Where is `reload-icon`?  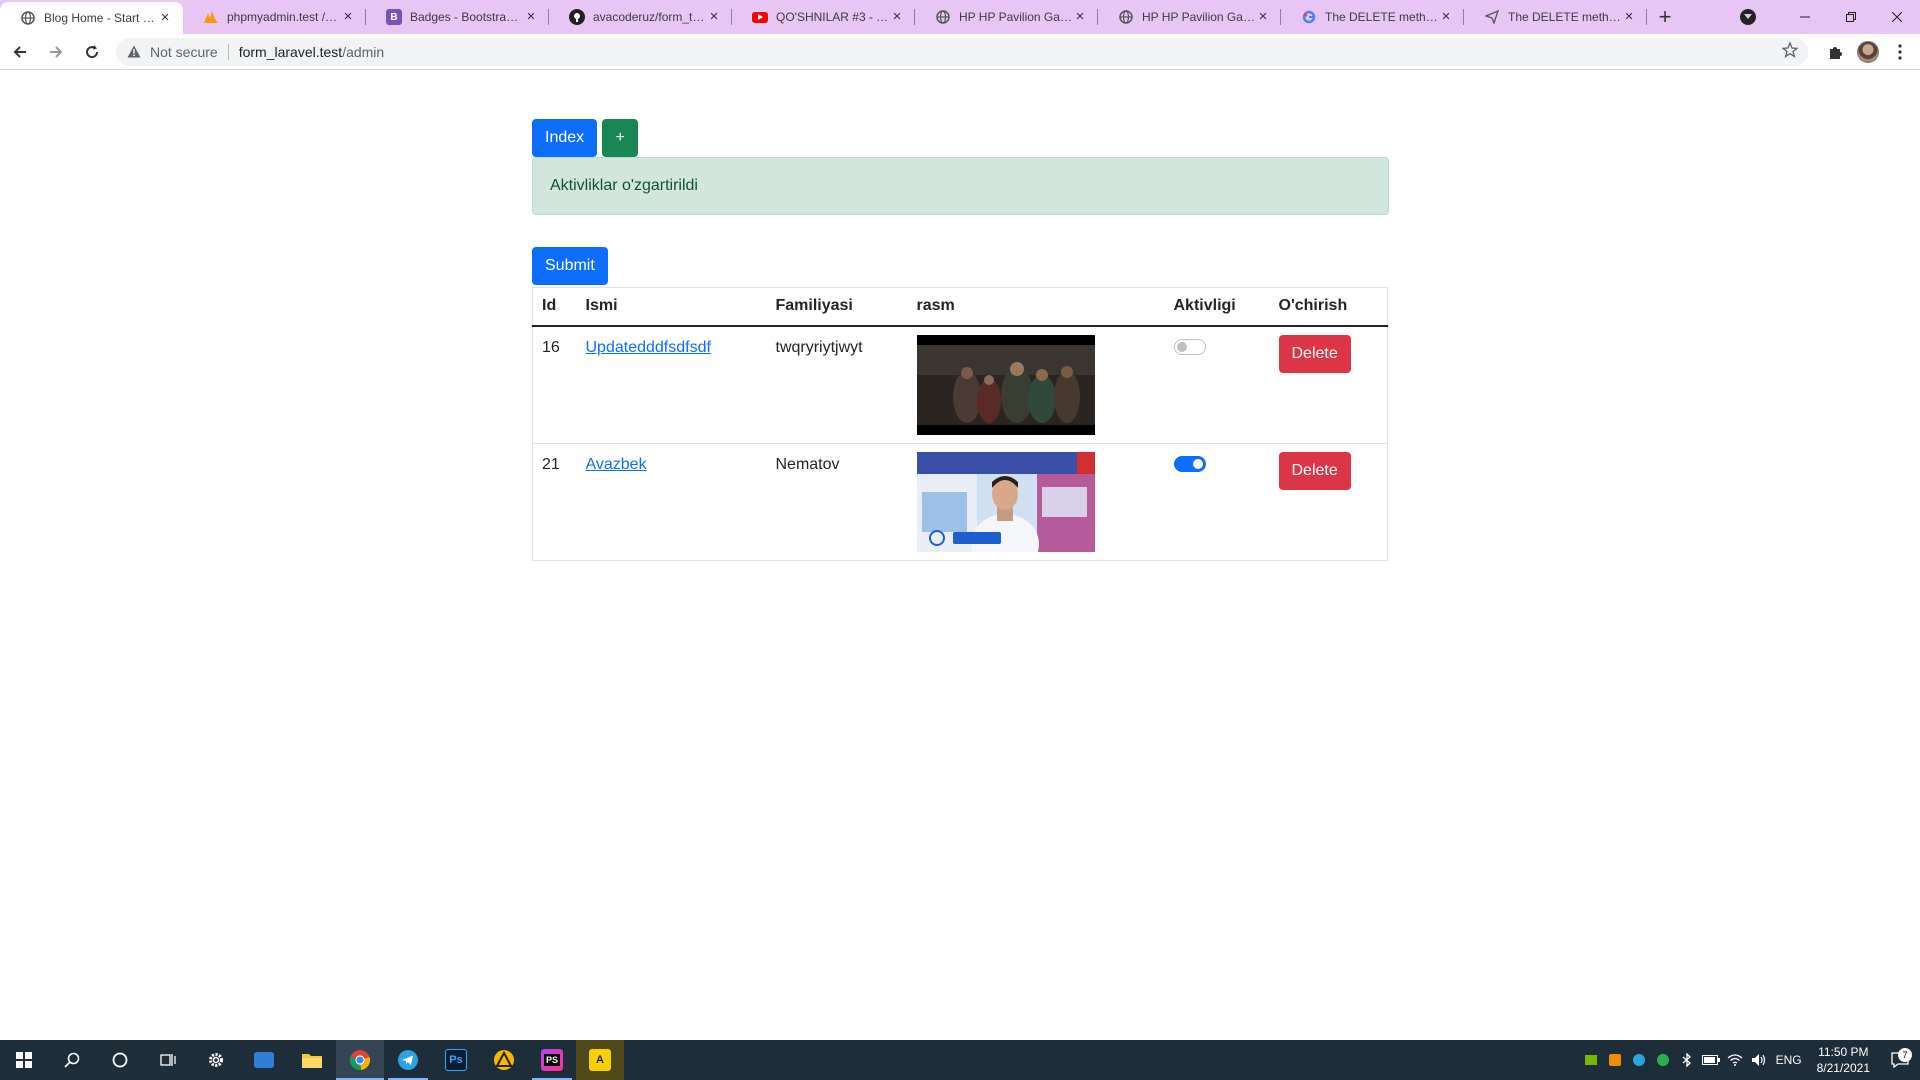 reload-icon is located at coordinates (92, 51).